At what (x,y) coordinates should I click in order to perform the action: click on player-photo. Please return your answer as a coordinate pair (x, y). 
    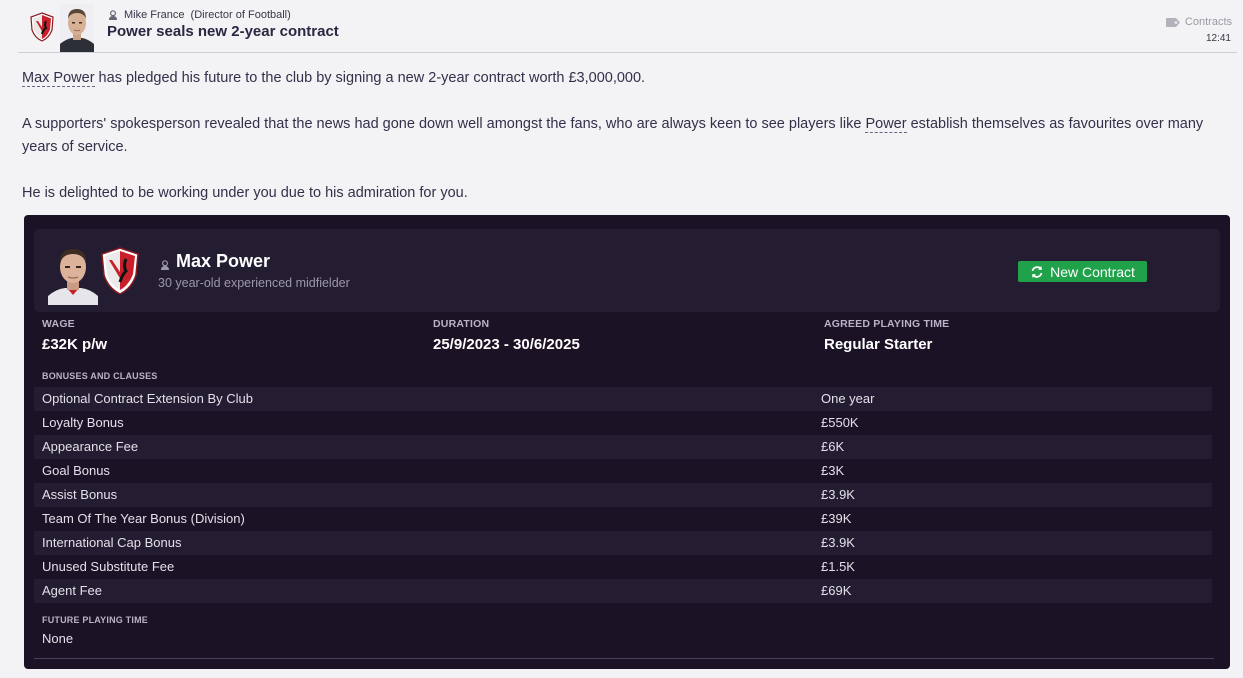
    Looking at the image, I should click on (73, 273).